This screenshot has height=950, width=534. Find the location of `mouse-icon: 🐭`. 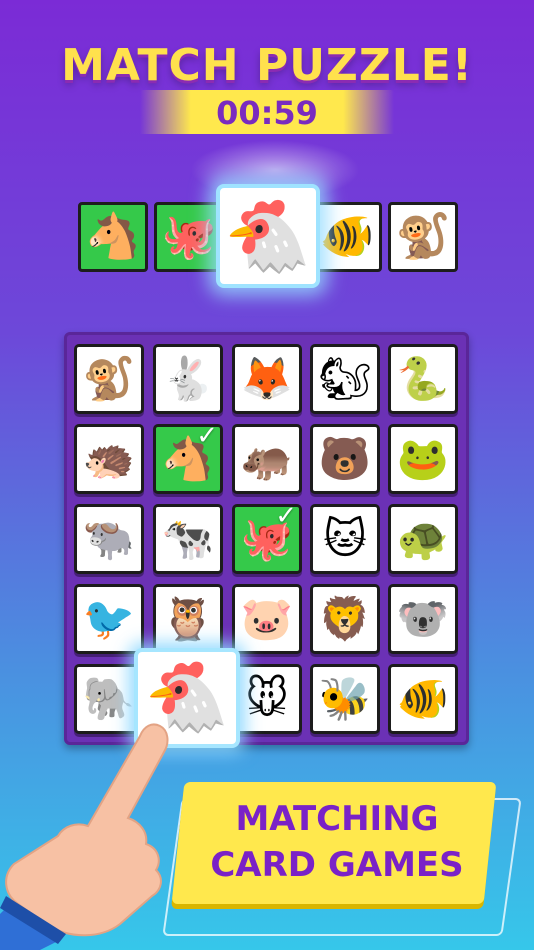

mouse-icon: 🐭 is located at coordinates (267, 698).